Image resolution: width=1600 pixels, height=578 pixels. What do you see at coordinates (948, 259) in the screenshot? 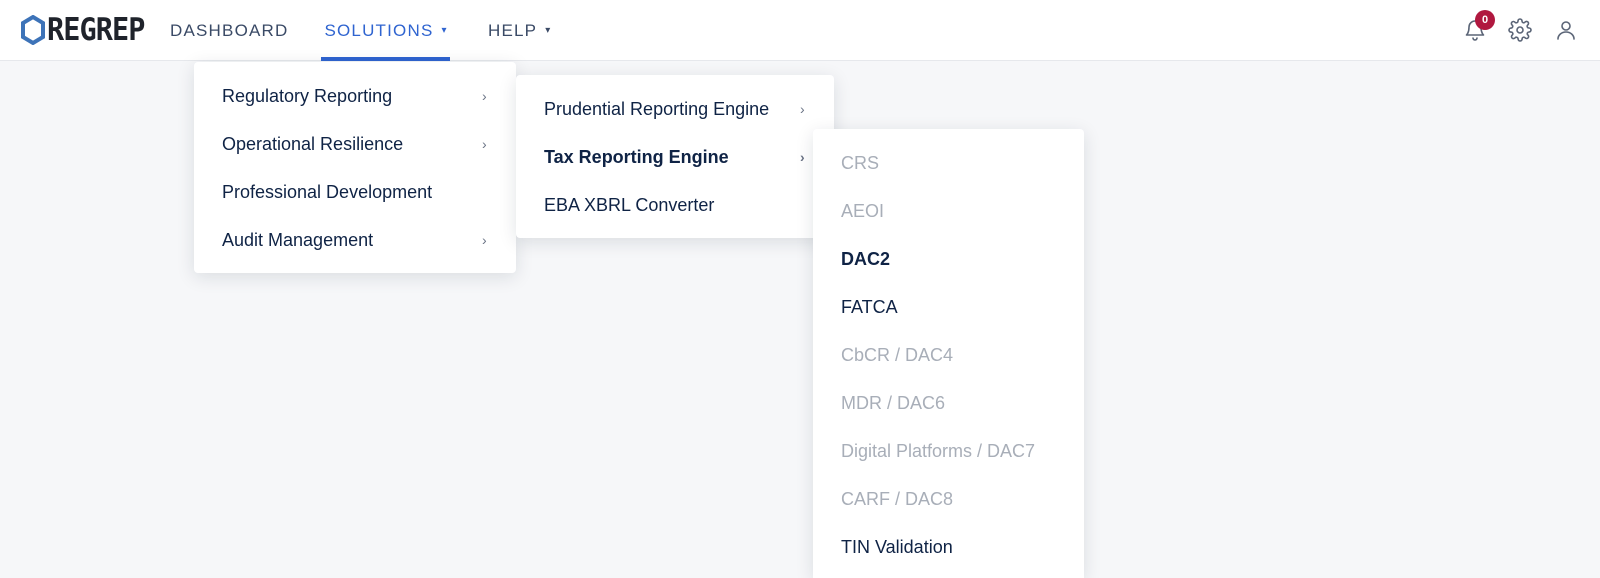
I see `menu-item-dac2: DAC2` at bounding box center [948, 259].